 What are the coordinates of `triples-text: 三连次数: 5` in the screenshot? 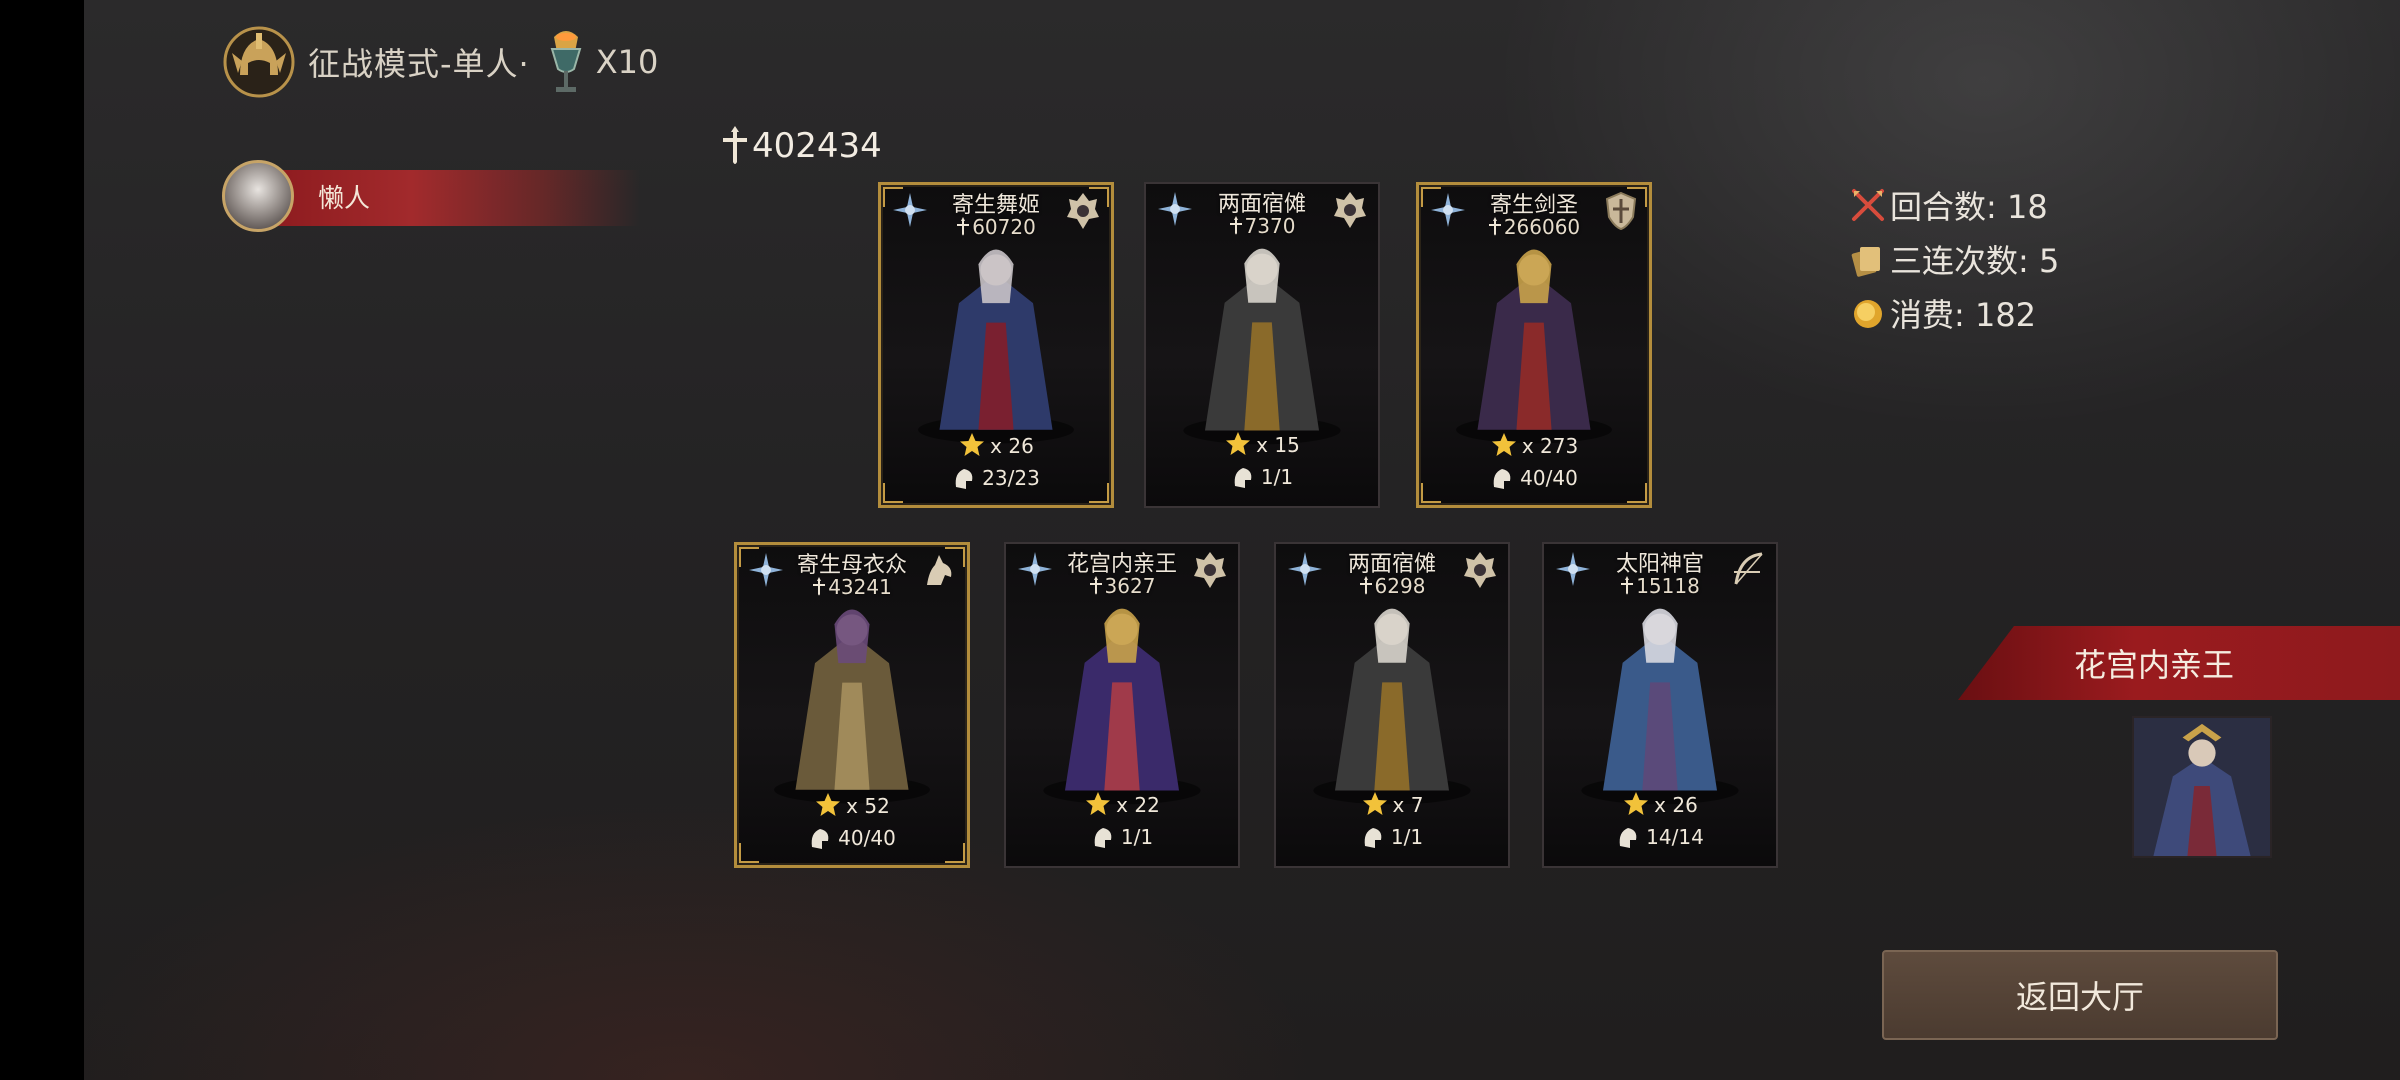 It's located at (1975, 261).